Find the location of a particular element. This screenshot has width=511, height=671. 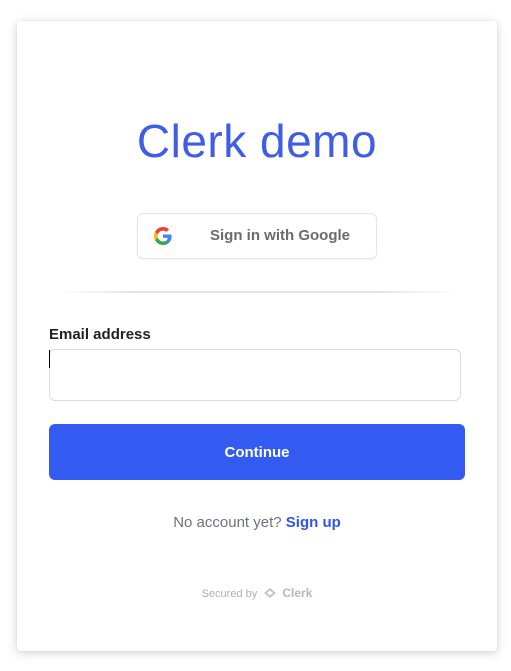

google-icon is located at coordinates (163, 236).